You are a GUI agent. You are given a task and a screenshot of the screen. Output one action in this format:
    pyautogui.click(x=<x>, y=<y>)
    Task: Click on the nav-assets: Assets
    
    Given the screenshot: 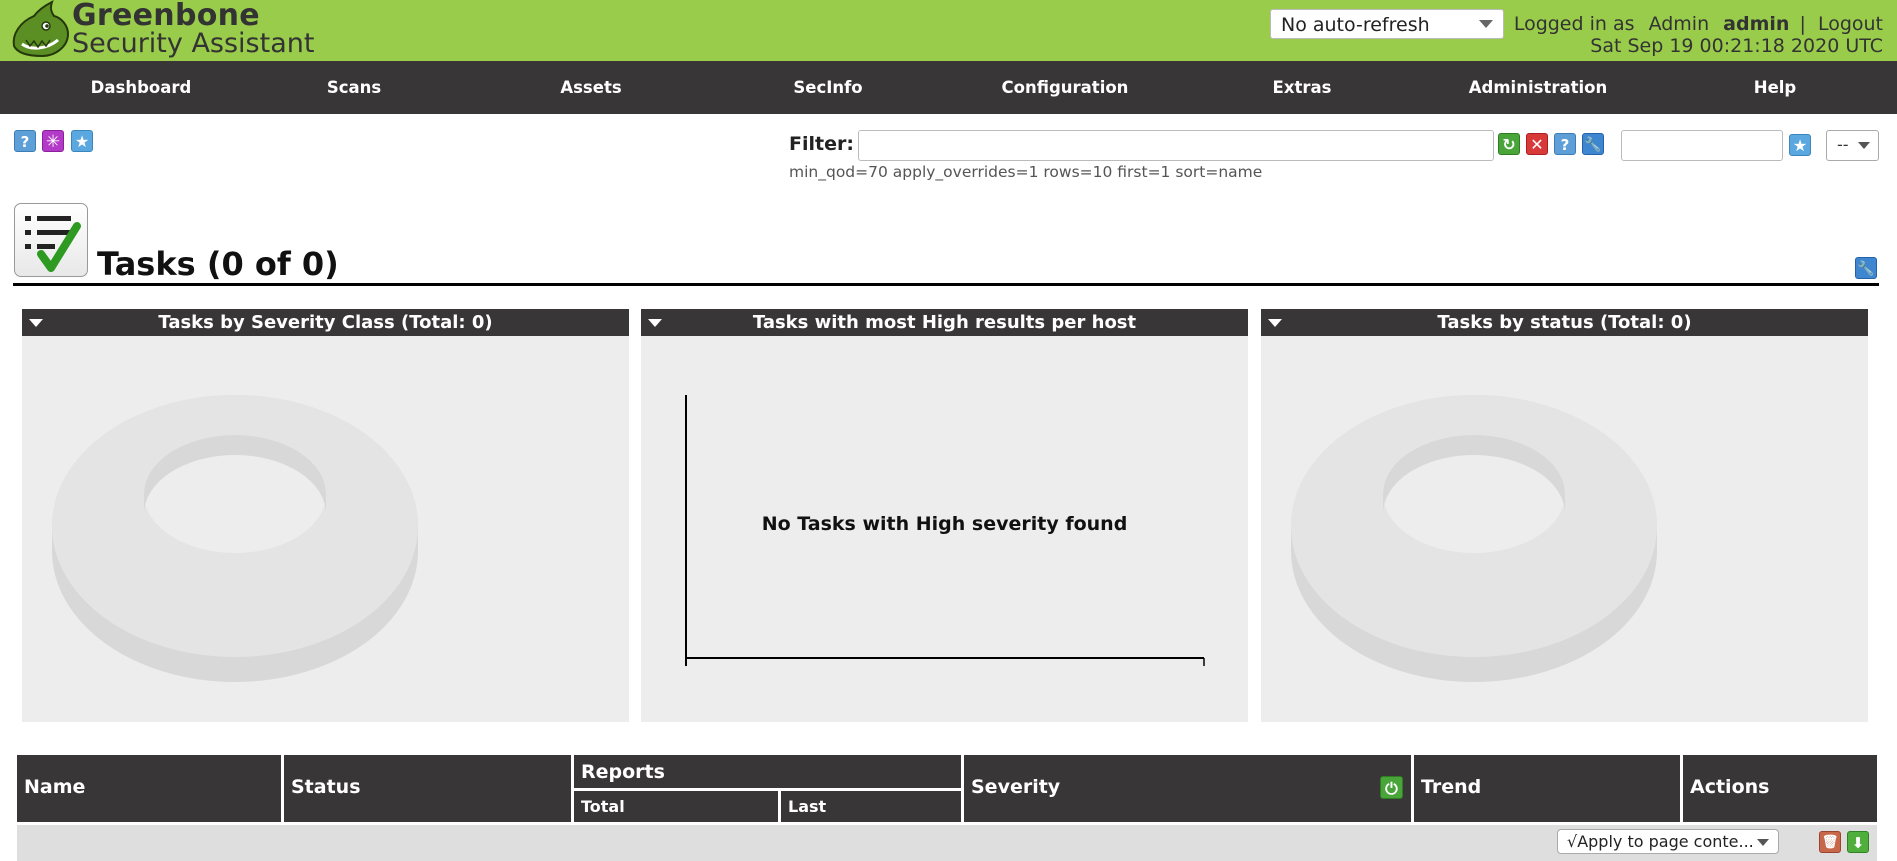 What is the action you would take?
    pyautogui.click(x=590, y=87)
    